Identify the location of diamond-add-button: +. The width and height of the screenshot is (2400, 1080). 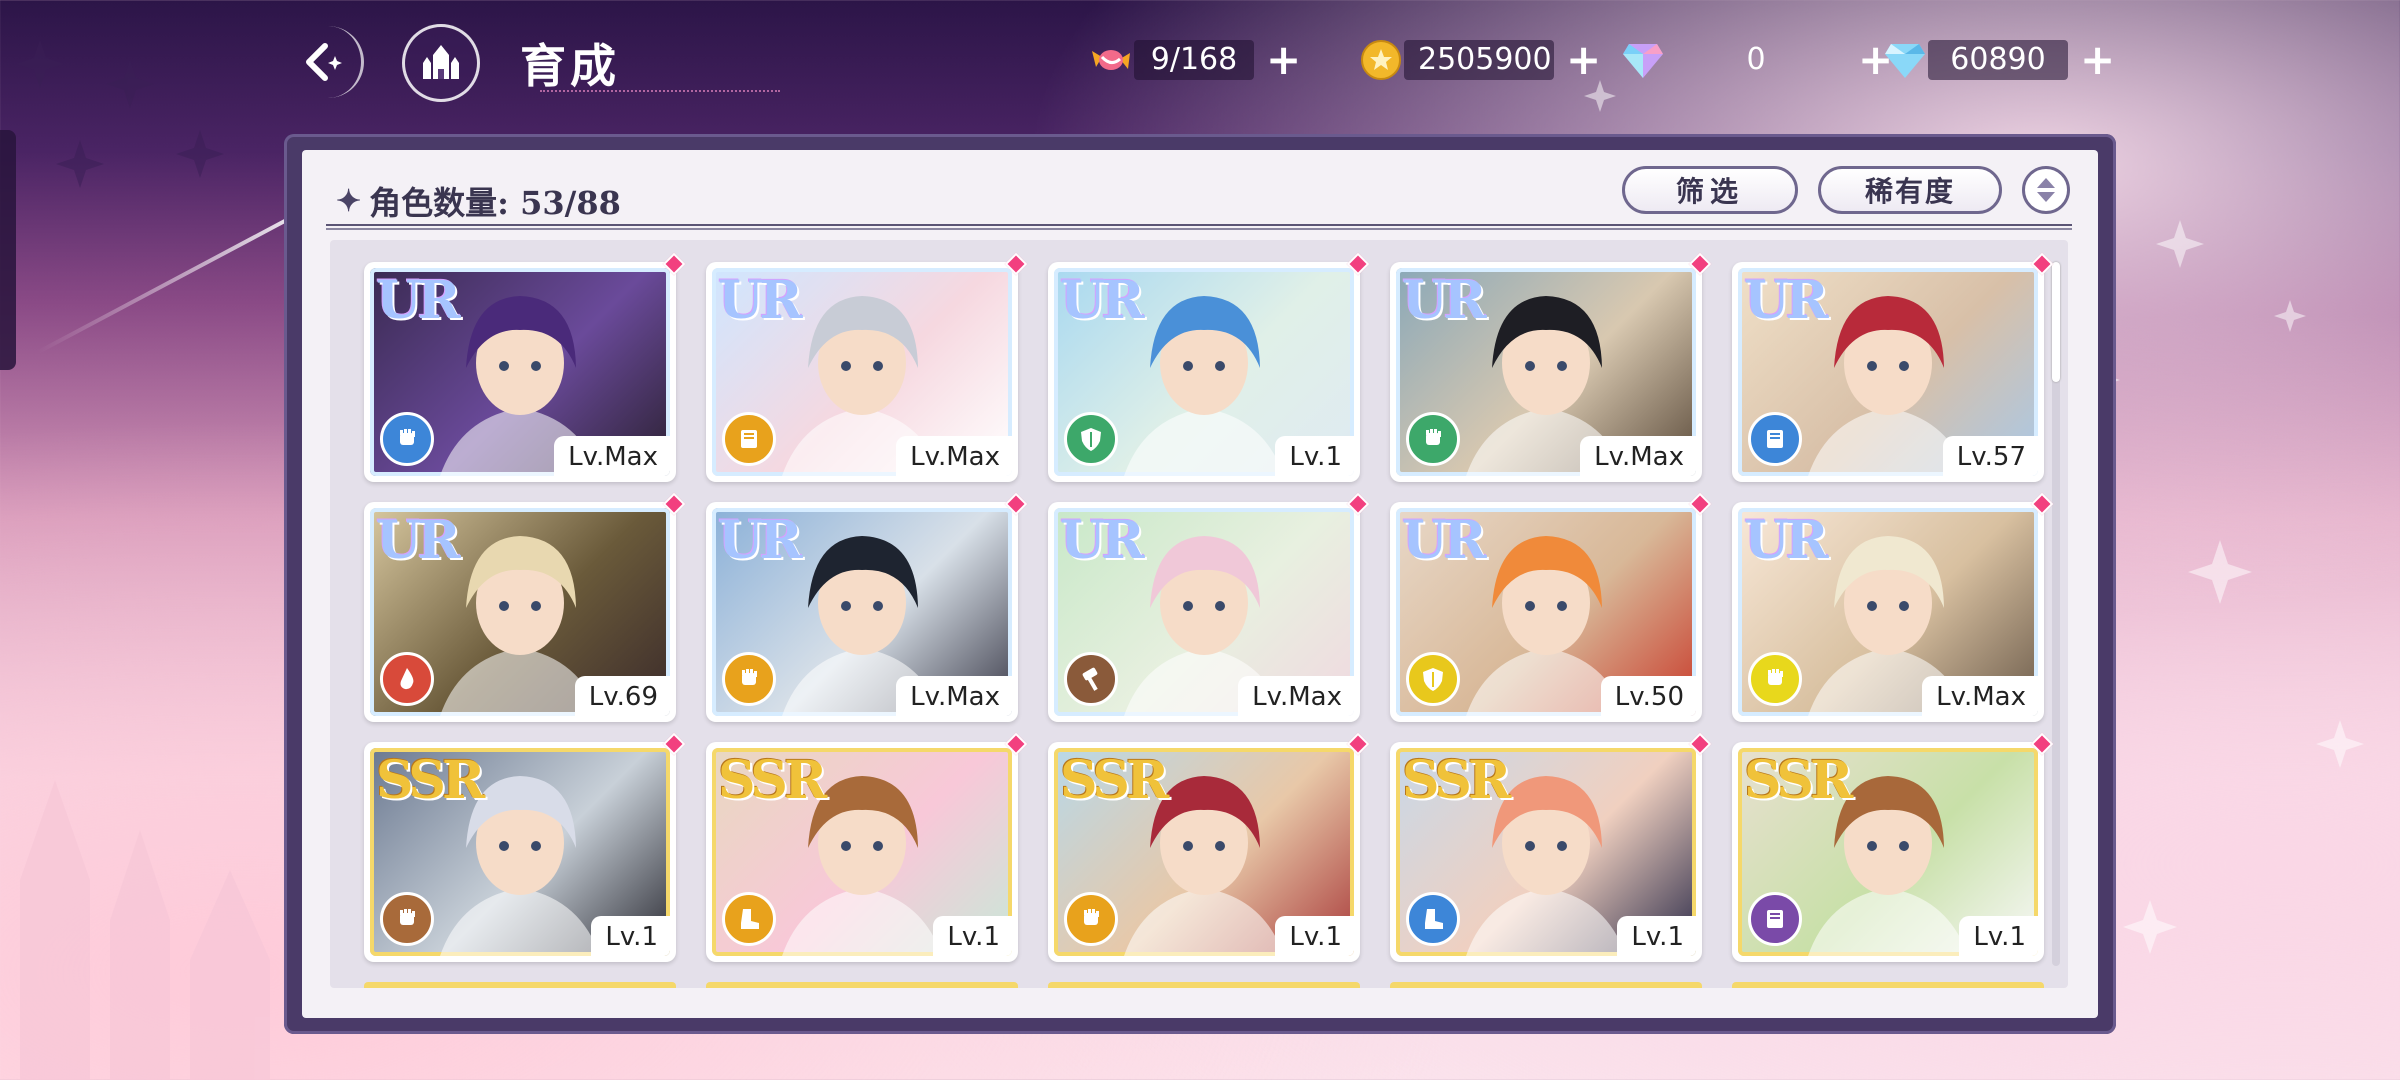
(2097, 60).